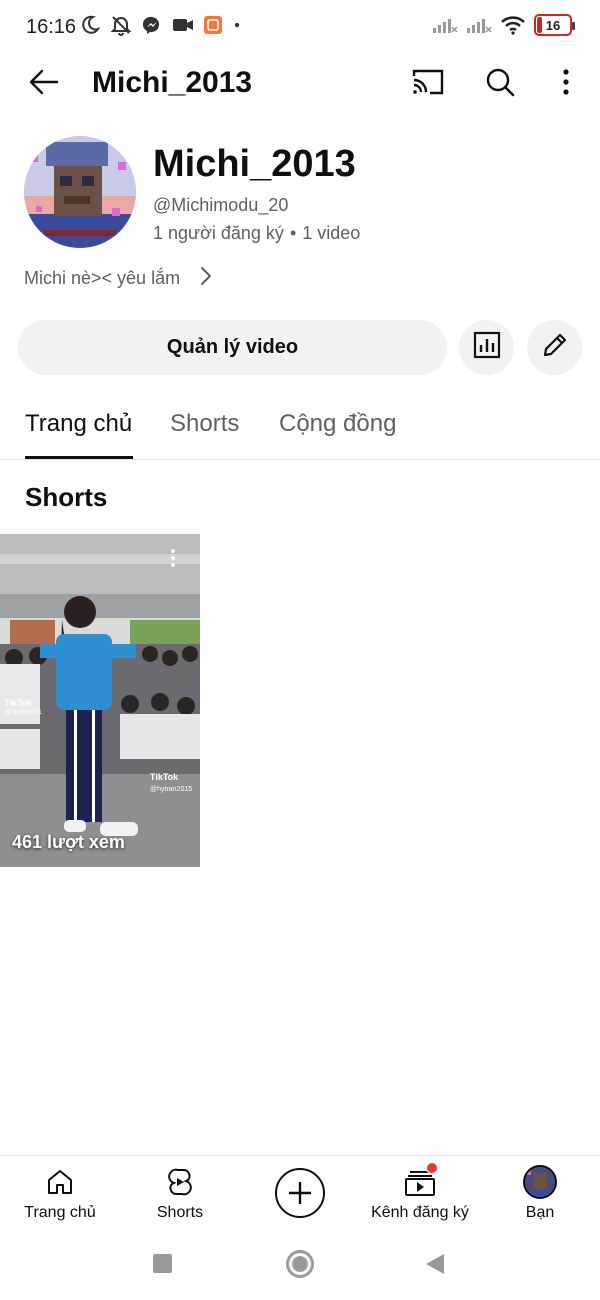 This screenshot has width=600, height=1300. I want to click on channel-name: Michi_2013, so click(254, 164).